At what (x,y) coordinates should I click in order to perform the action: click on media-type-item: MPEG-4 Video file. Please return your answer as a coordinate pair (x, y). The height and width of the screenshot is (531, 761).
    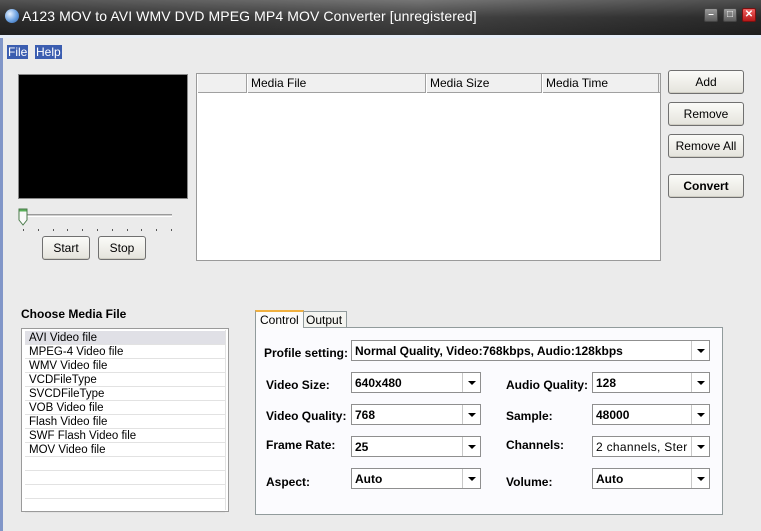
    Looking at the image, I should click on (125, 352).